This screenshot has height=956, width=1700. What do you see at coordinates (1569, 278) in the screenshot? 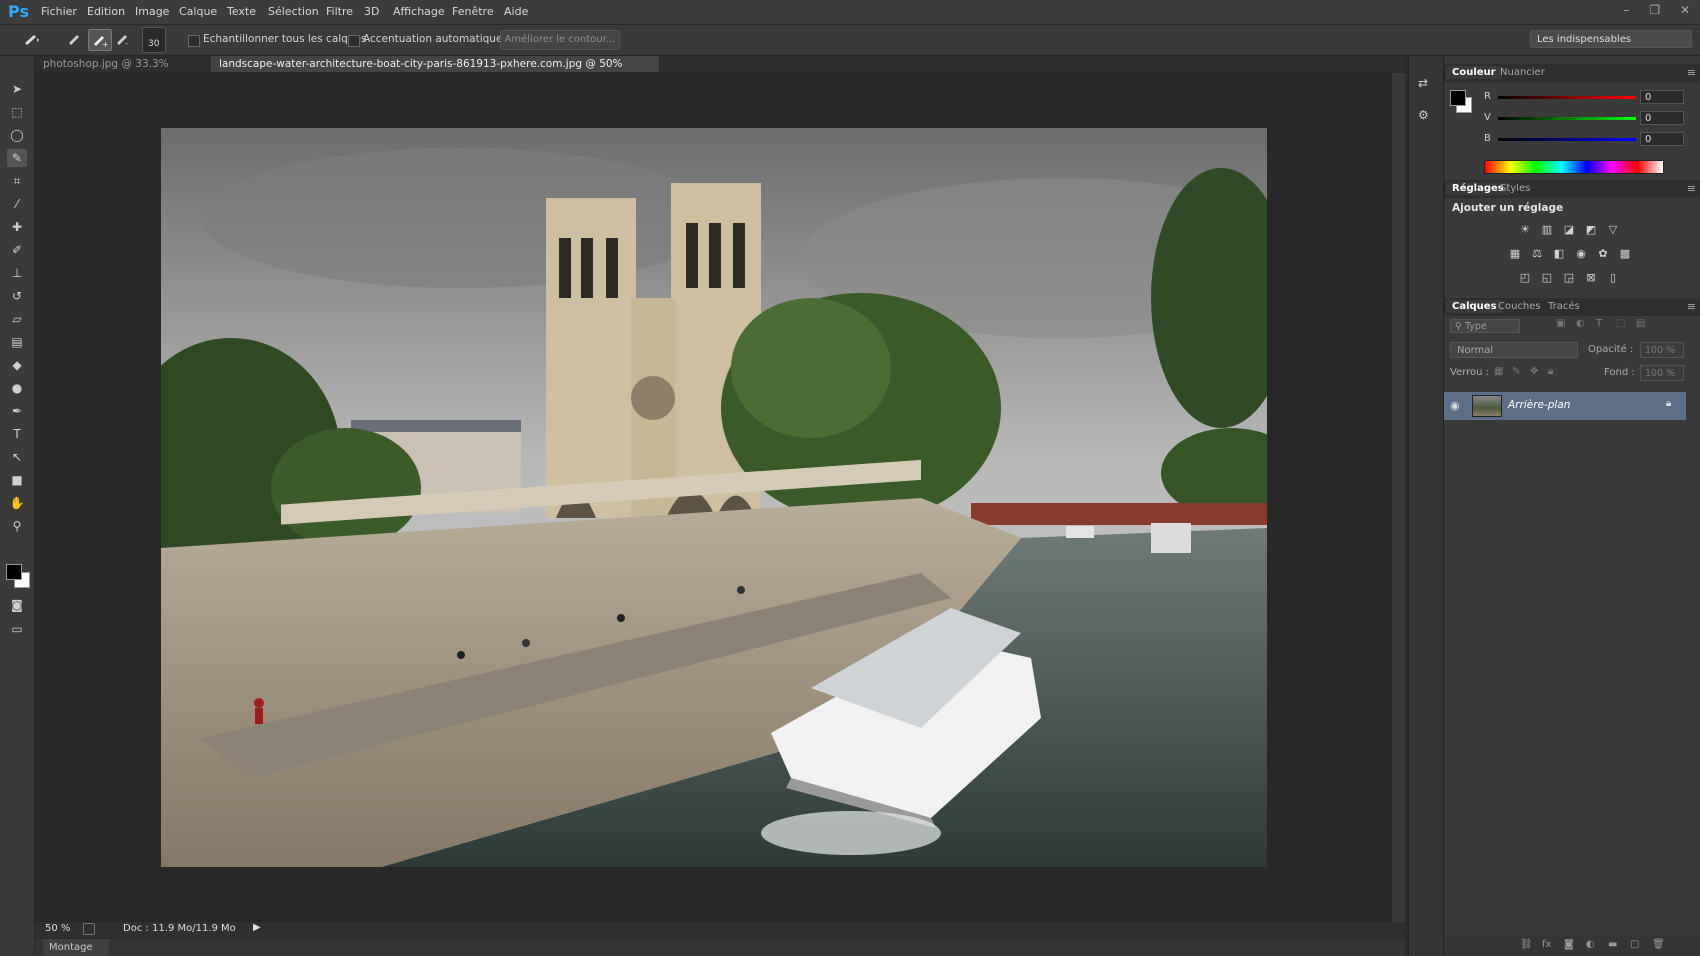
I see `threshold-icon: ◲` at bounding box center [1569, 278].